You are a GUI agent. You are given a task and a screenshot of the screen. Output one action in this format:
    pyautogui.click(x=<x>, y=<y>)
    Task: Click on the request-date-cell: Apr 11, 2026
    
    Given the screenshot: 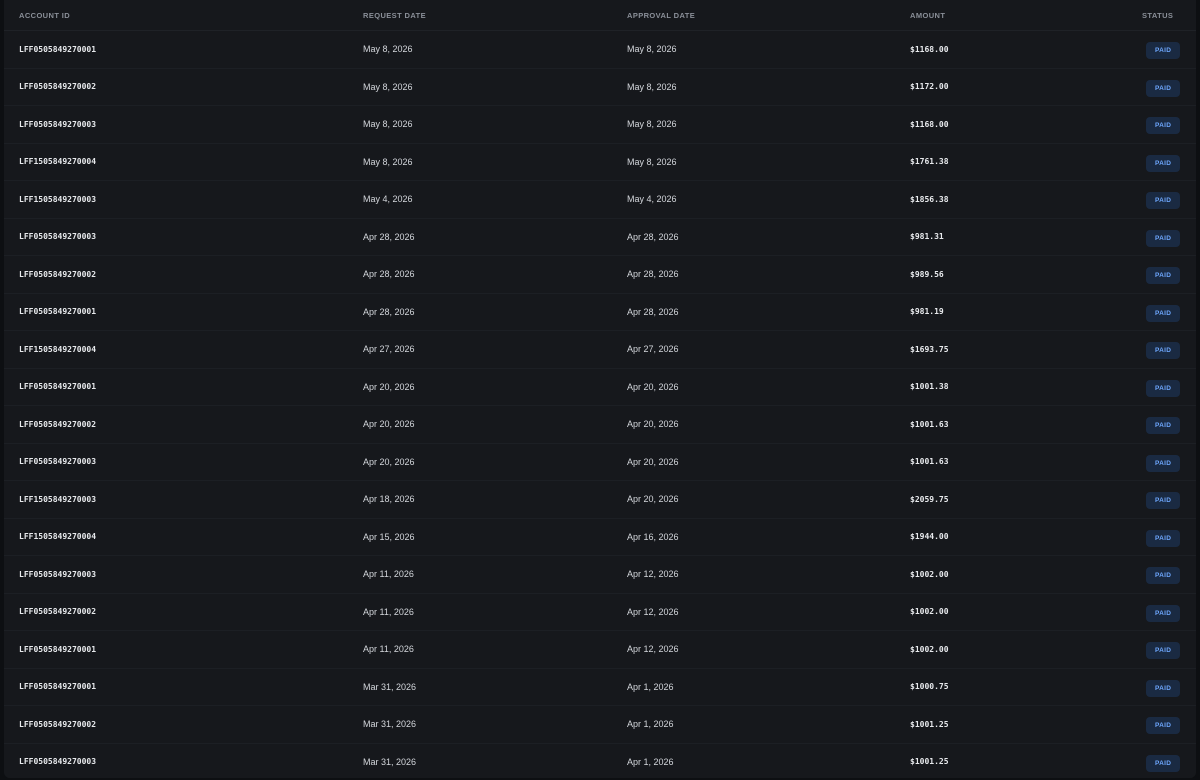 What is the action you would take?
    pyautogui.click(x=388, y=574)
    